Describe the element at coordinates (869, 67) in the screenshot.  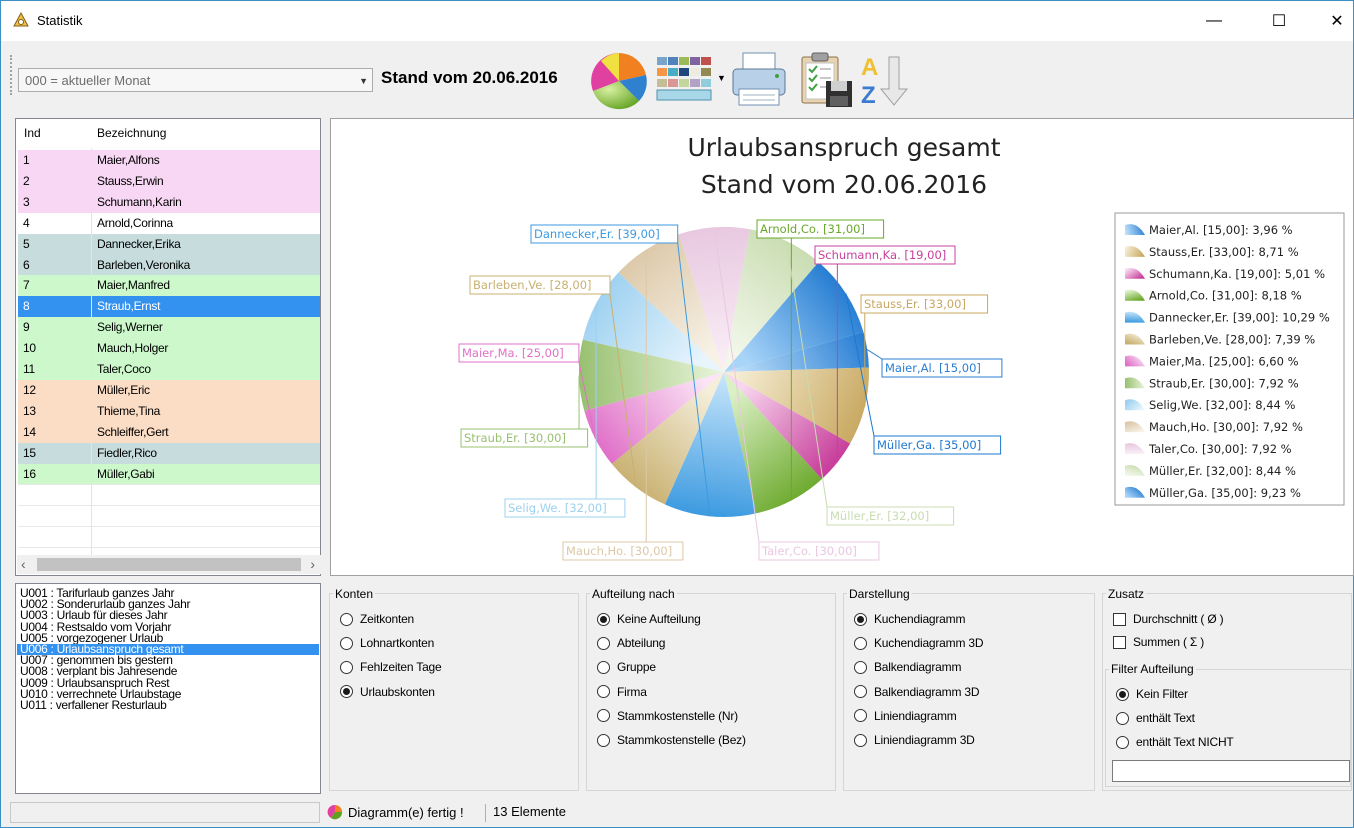
I see `svg-text: A` at that location.